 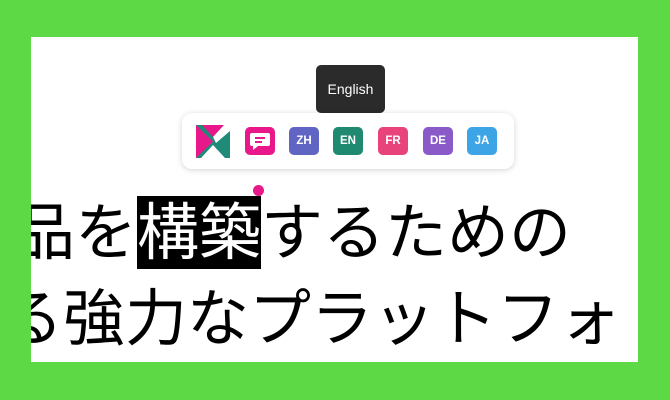 I want to click on lang-label: ZH, so click(x=304, y=141).